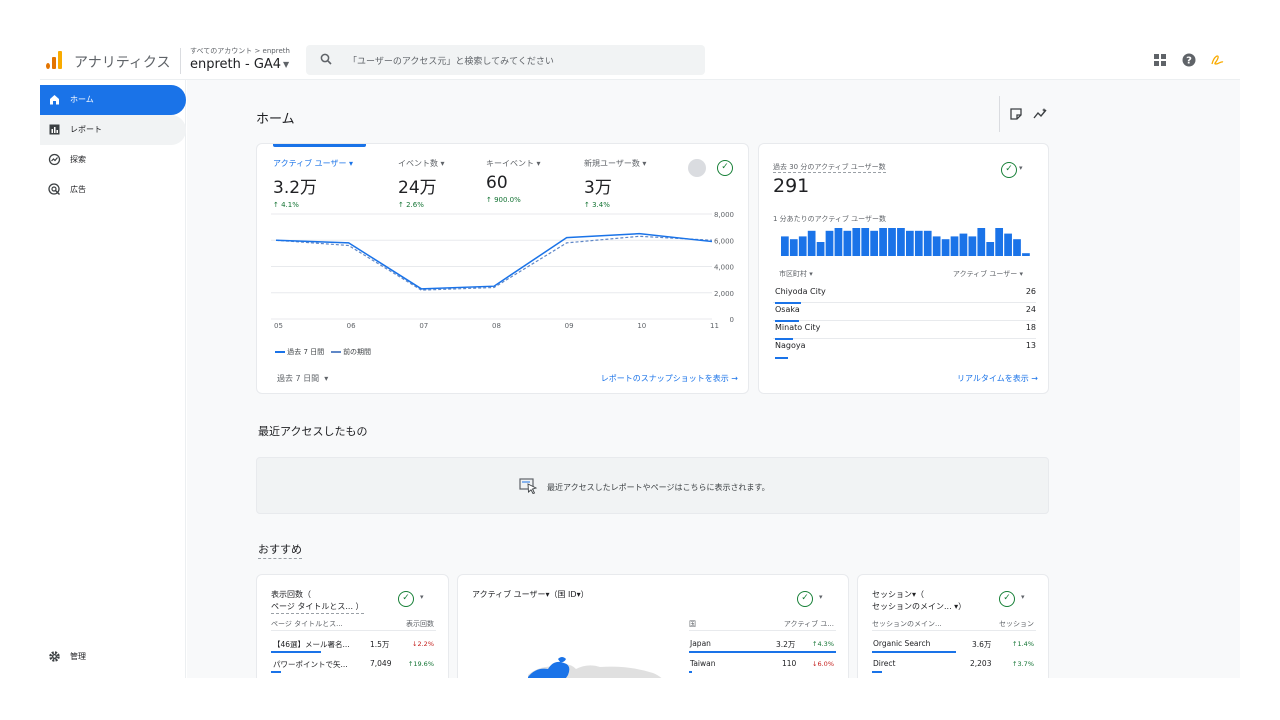  Describe the element at coordinates (1030, 291) in the screenshot. I see `user-count: 26` at that location.